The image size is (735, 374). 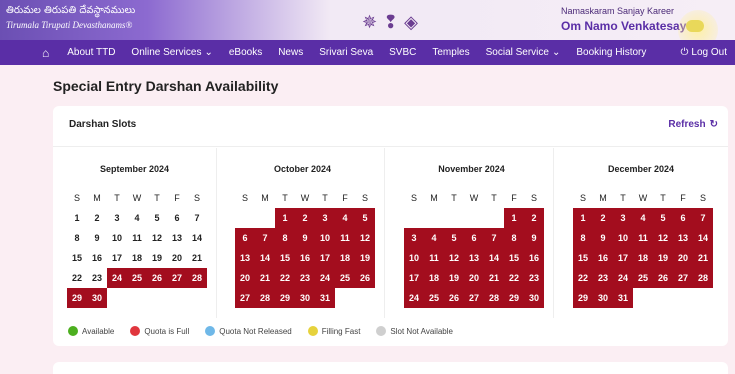 What do you see at coordinates (171, 52) in the screenshot?
I see `nav-online-services: Online Services ⌄` at bounding box center [171, 52].